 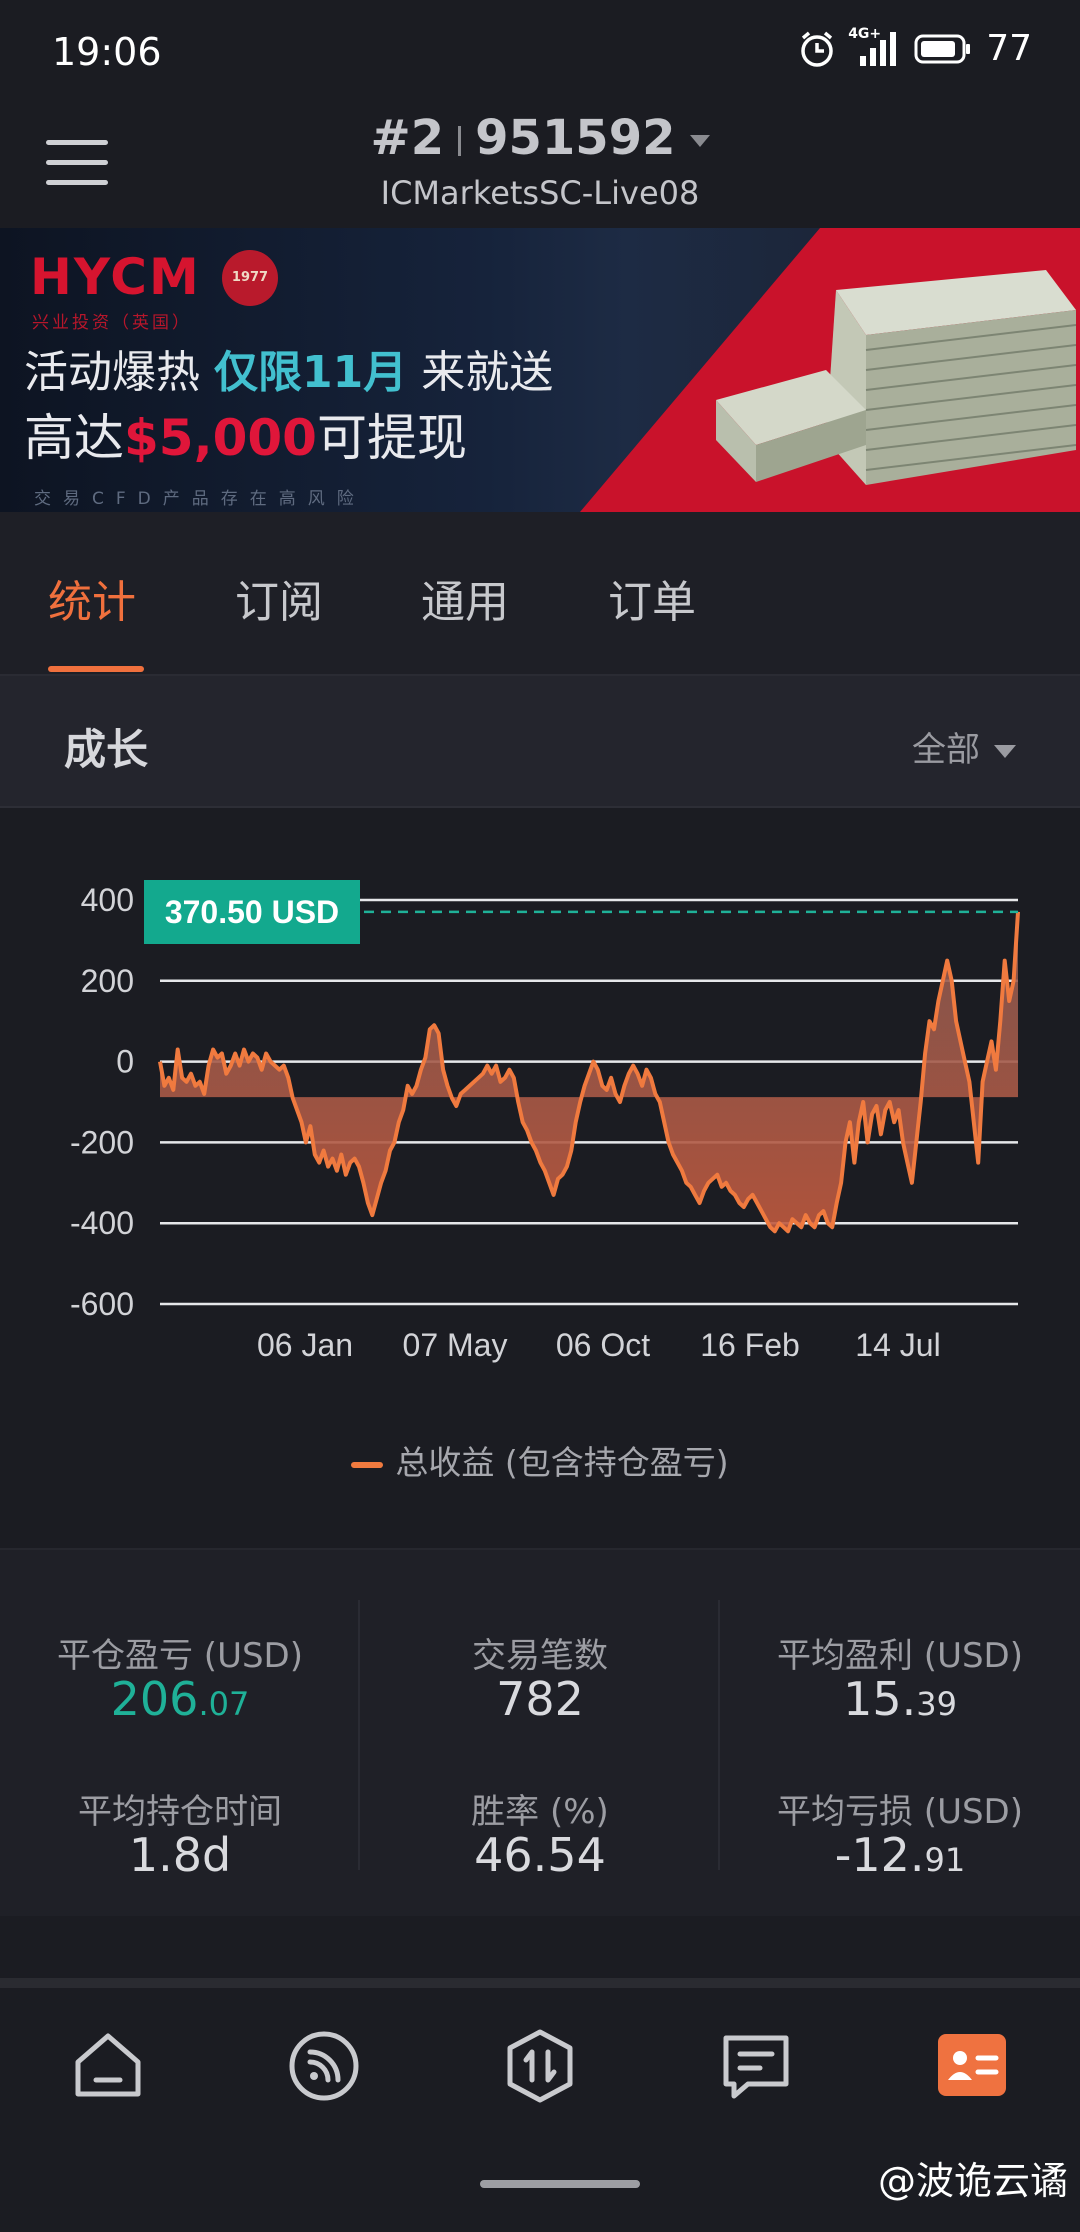 What do you see at coordinates (119, 372) in the screenshot?
I see `banner-line1-a: 活动爆热` at bounding box center [119, 372].